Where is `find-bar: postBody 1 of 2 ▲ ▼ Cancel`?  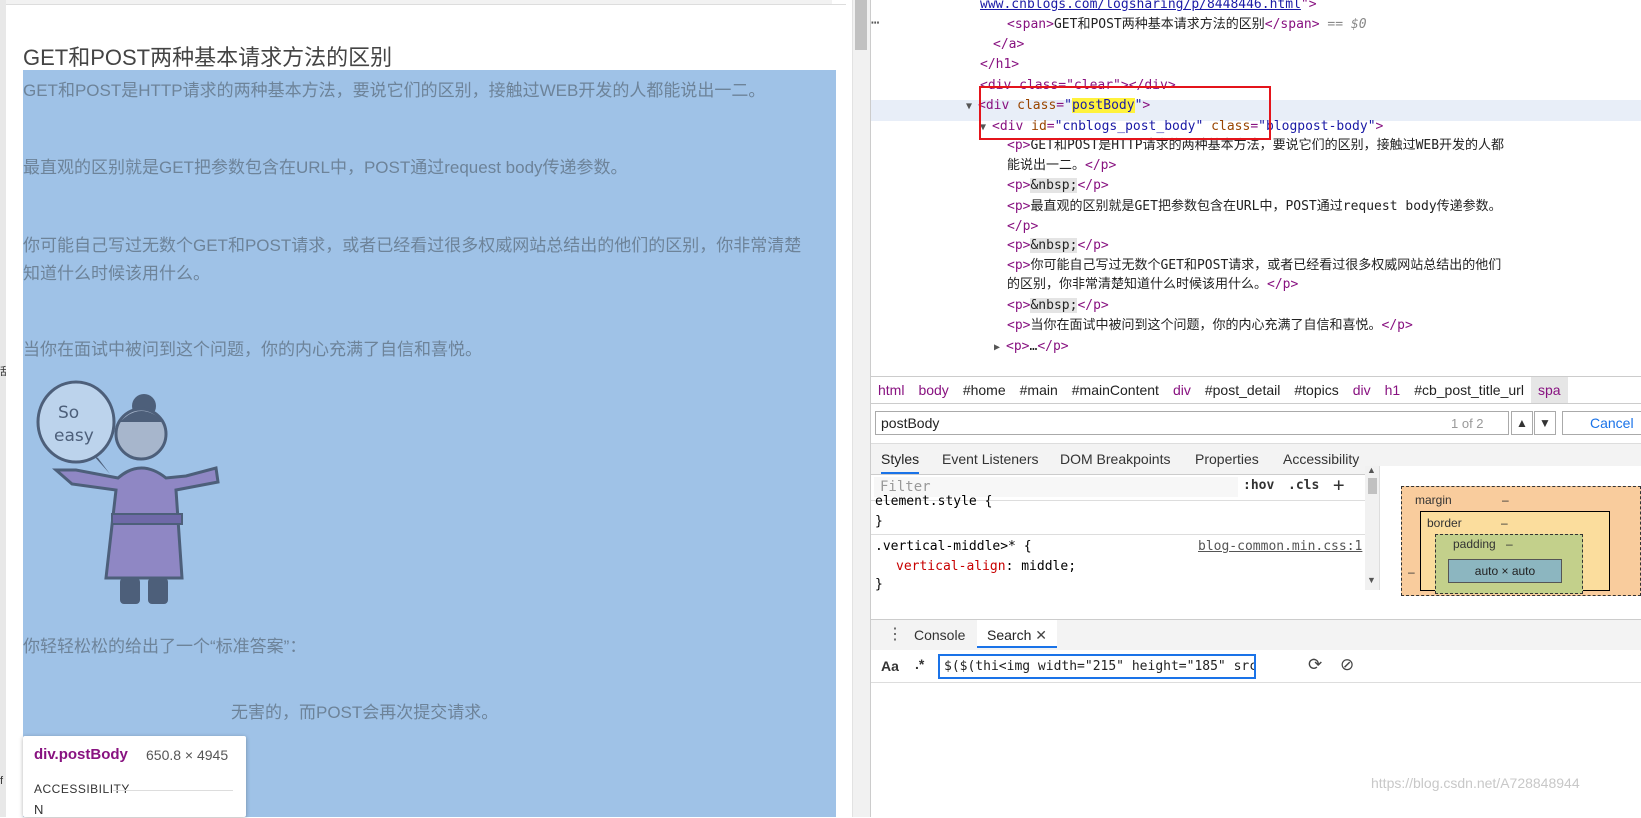 find-bar: postBody 1 of 2 ▲ ▼ Cancel is located at coordinates (1256, 423).